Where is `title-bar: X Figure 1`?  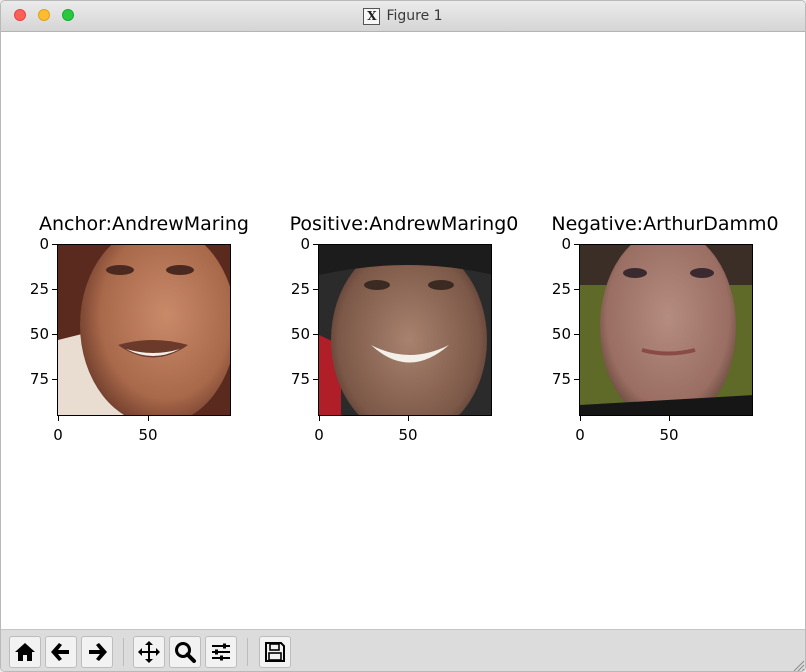 title-bar: X Figure 1 is located at coordinates (403, 16).